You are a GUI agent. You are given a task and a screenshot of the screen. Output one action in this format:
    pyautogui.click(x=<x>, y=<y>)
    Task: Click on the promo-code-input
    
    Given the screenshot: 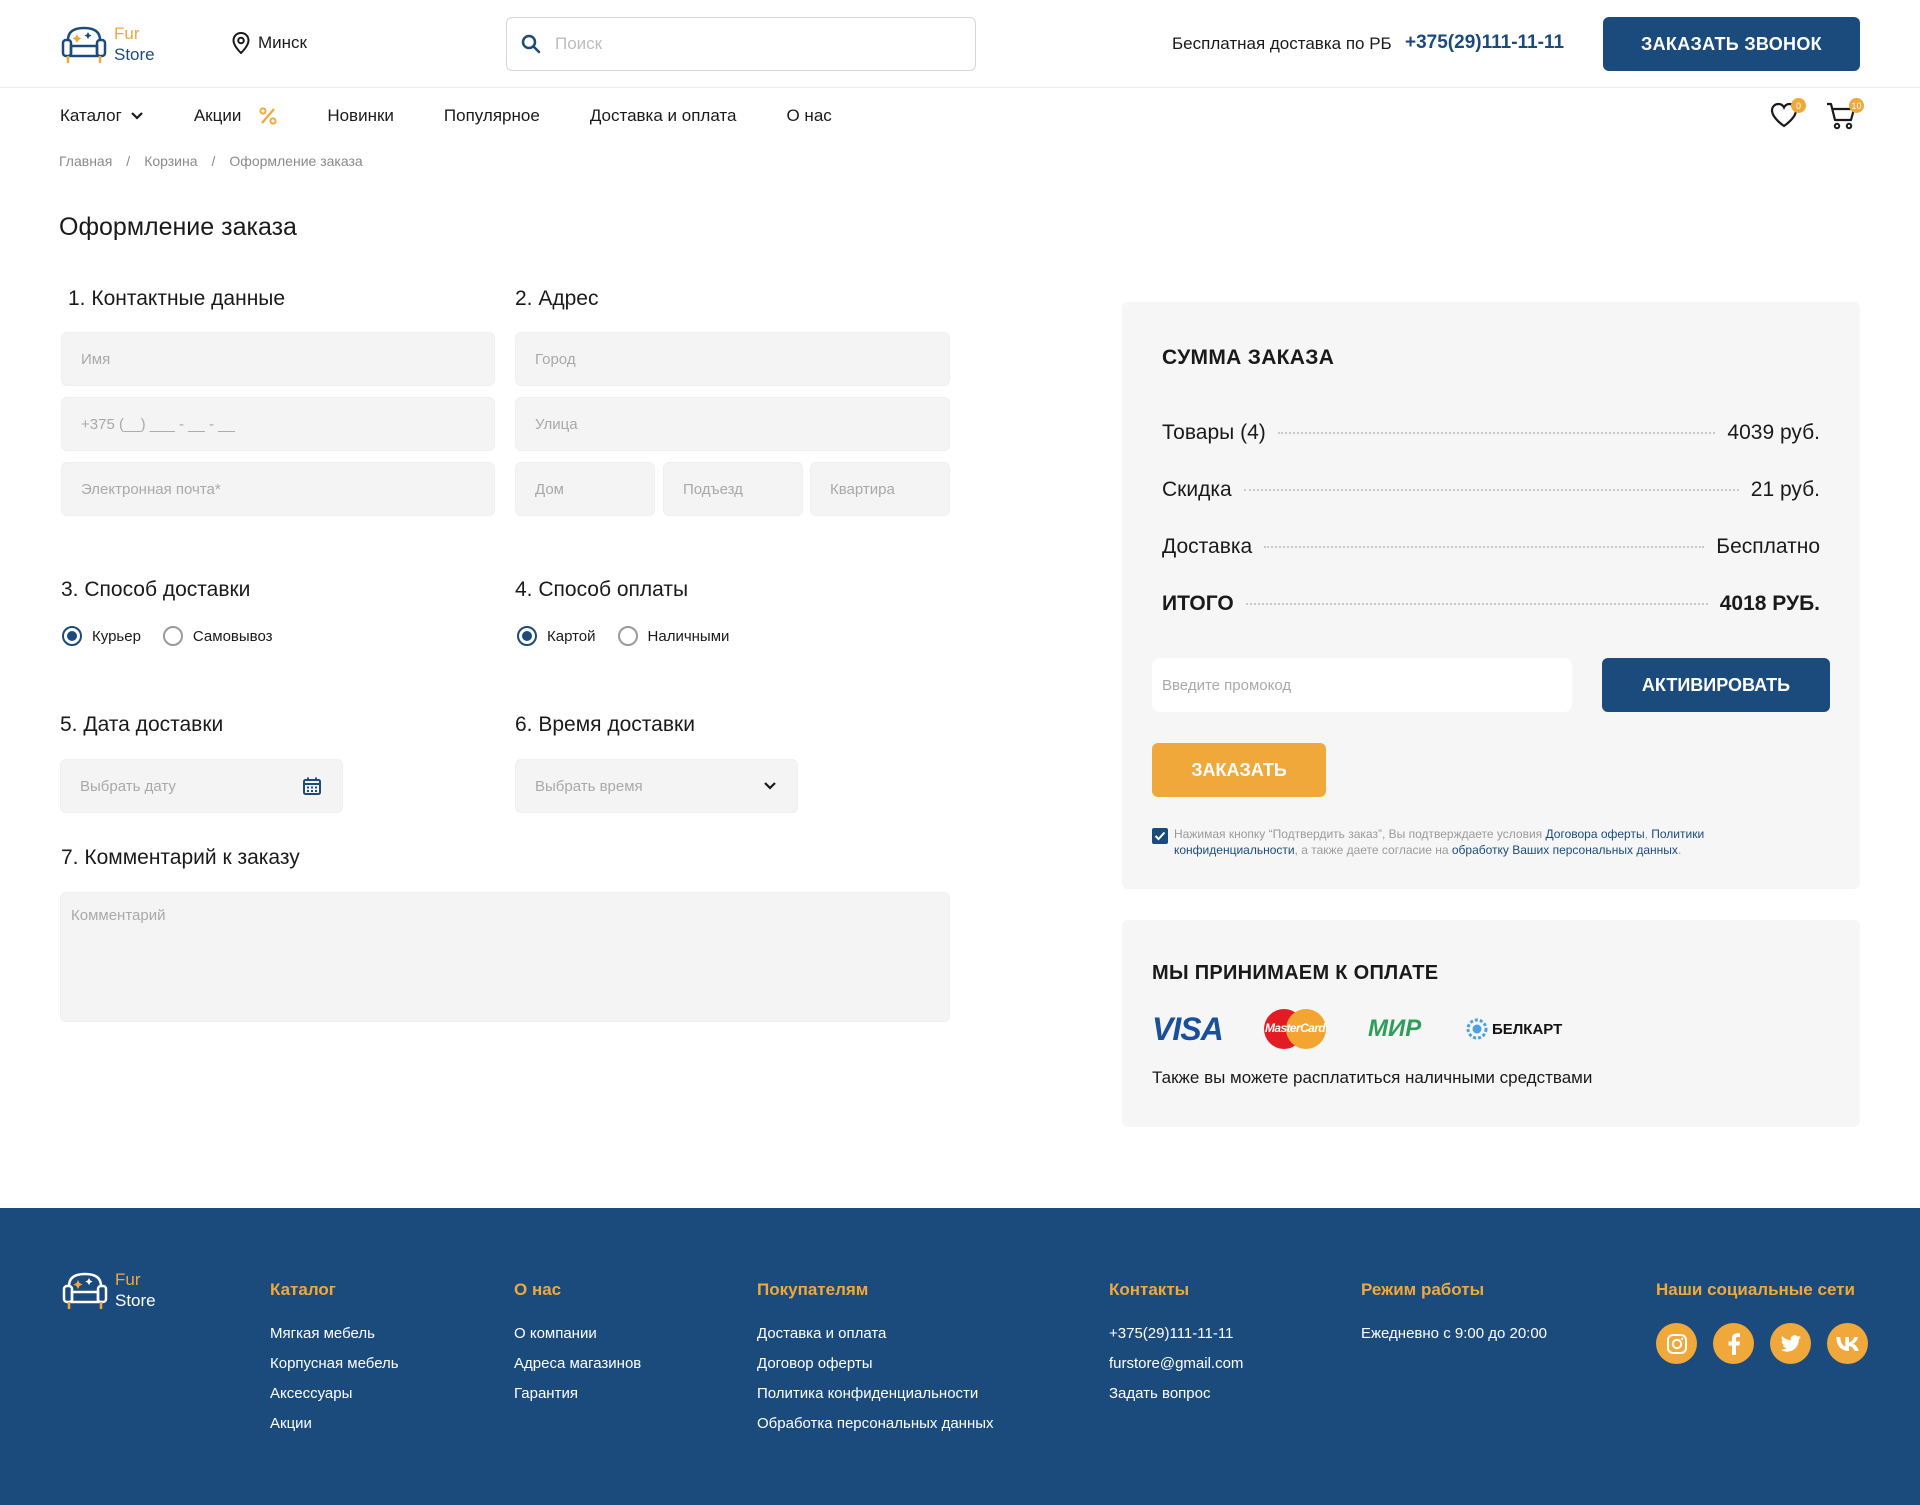 What is the action you would take?
    pyautogui.click(x=1367, y=685)
    